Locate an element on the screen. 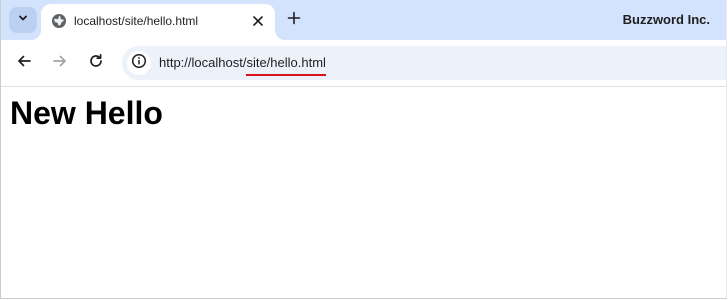 The width and height of the screenshot is (728, 300). tab-active: localhost/site/hello.html is located at coordinates (158, 22).